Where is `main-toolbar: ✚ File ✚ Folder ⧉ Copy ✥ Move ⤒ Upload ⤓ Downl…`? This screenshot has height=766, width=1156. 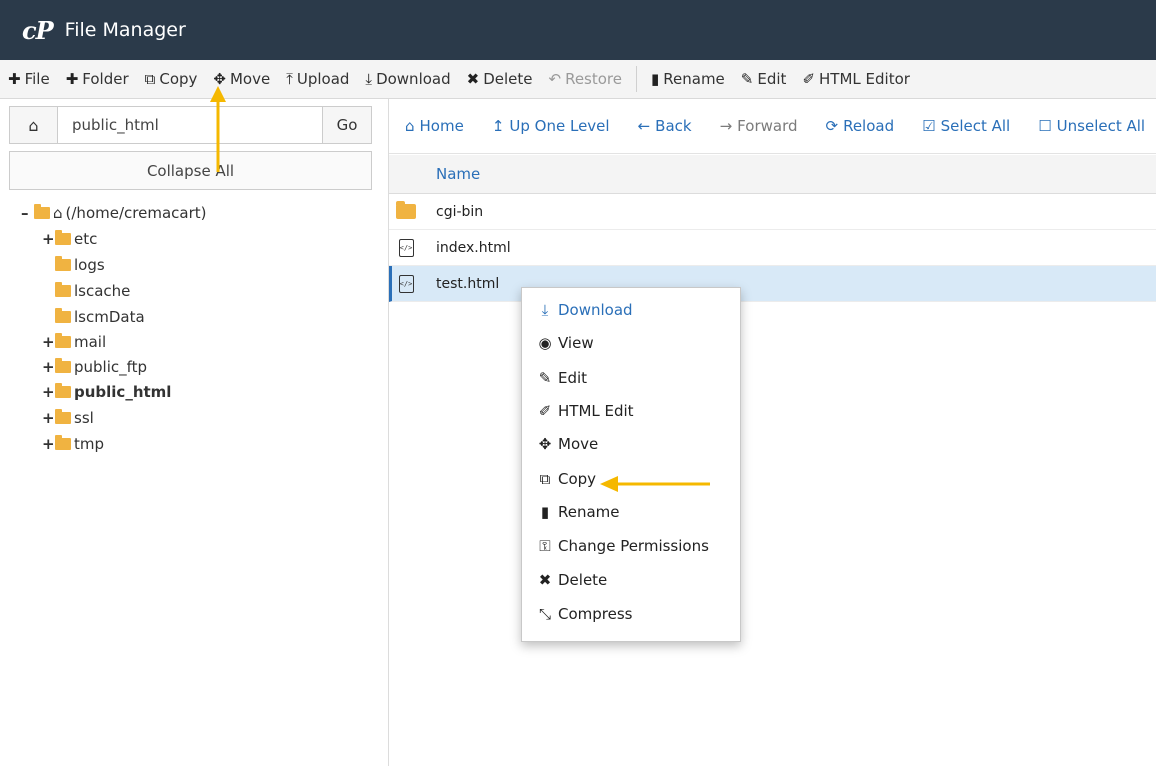
main-toolbar: ✚ File ✚ Folder ⧉ Copy ✥ Move ⤒ Upload ⤓ Downl… is located at coordinates (578, 79).